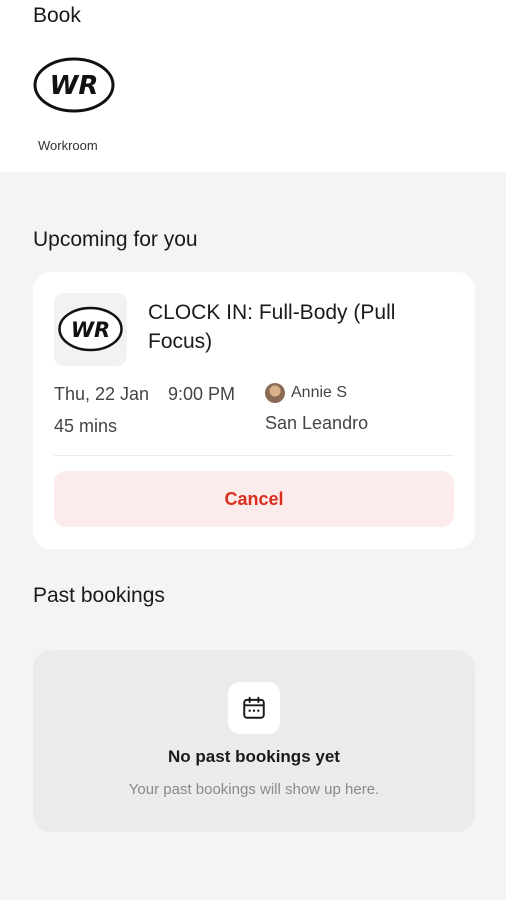  What do you see at coordinates (254, 499) in the screenshot?
I see `cancel-button: Cancel` at bounding box center [254, 499].